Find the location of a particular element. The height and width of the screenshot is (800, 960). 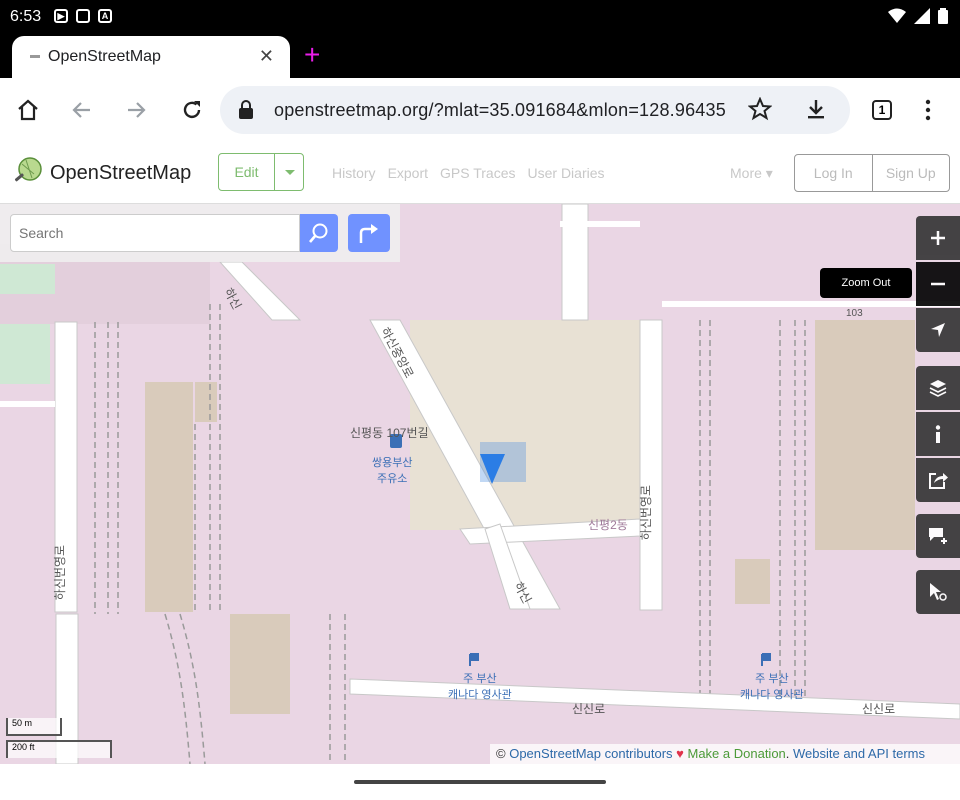

query-features-button is located at coordinates (938, 592).